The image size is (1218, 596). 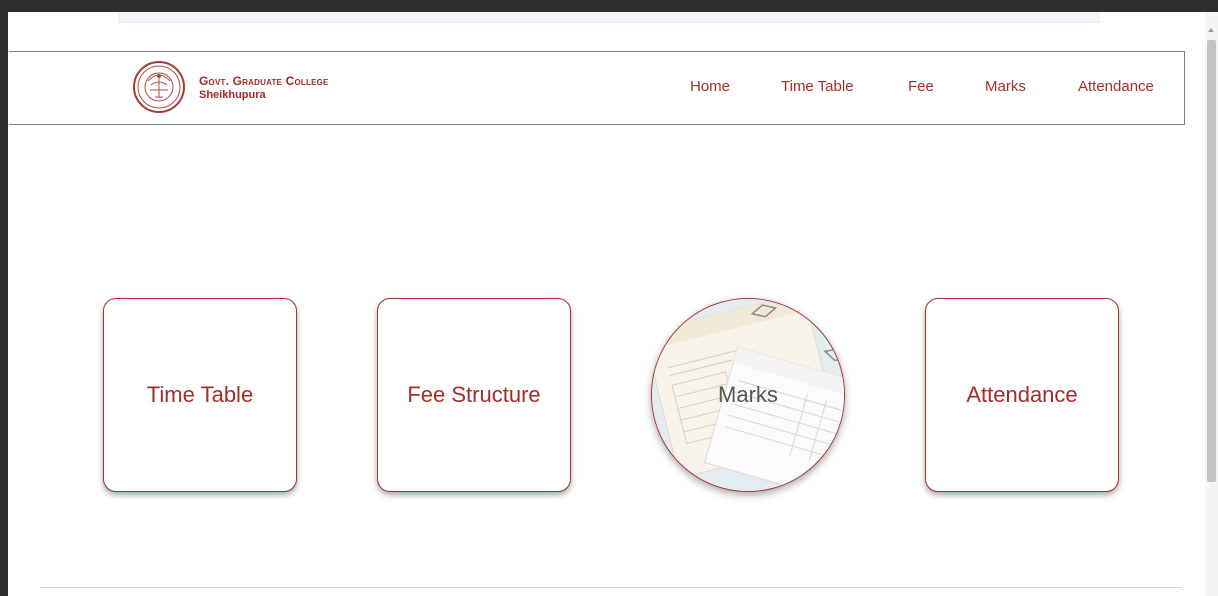 What do you see at coordinates (1116, 86) in the screenshot?
I see `nav-attendance: Attendance` at bounding box center [1116, 86].